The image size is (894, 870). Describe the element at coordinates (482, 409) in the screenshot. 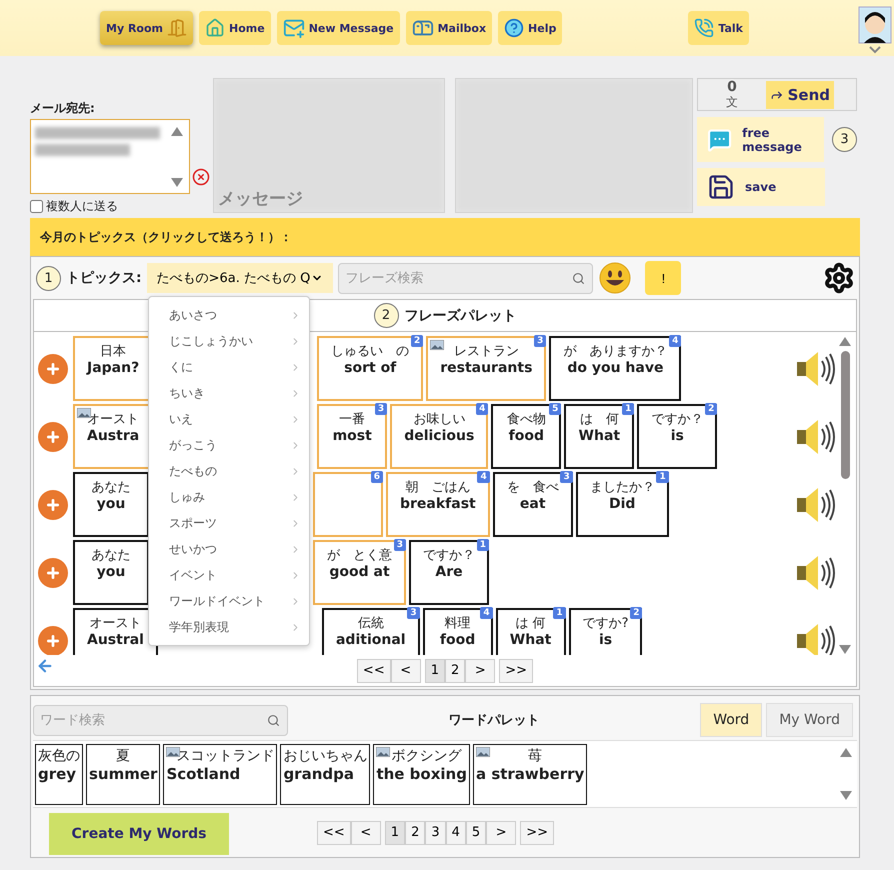

I see `order-badge: 4` at that location.